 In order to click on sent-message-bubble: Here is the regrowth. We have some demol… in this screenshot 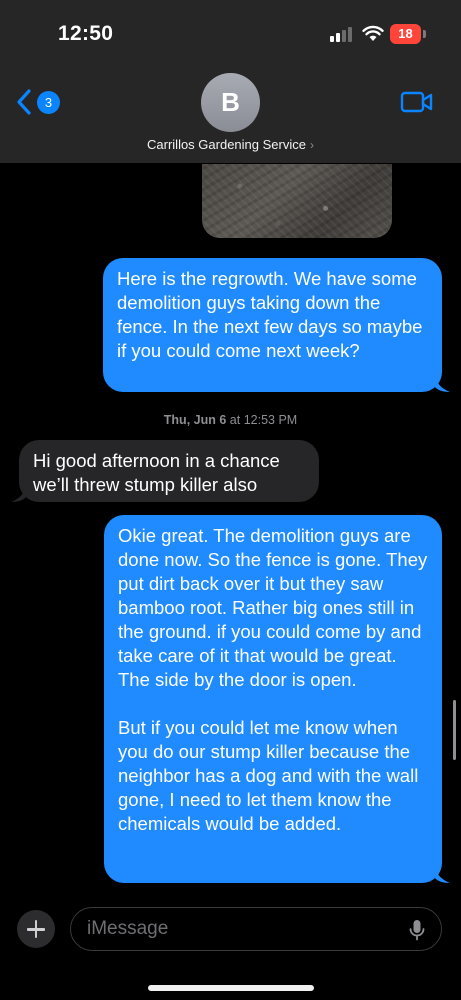, I will do `click(272, 325)`.